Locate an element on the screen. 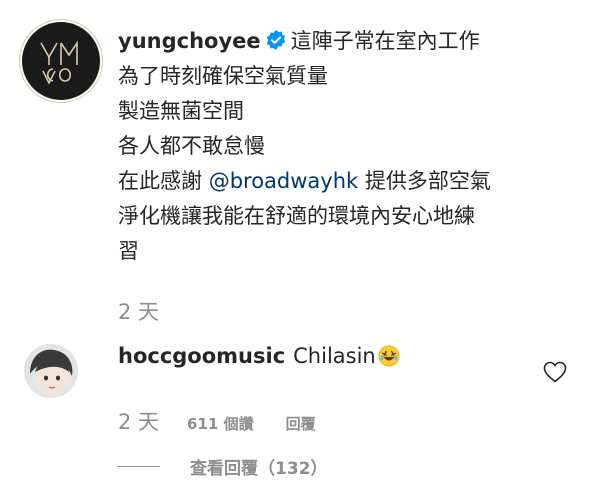 The image size is (608, 491). reply-author-username: hoccgoomusic is located at coordinates (201, 356).